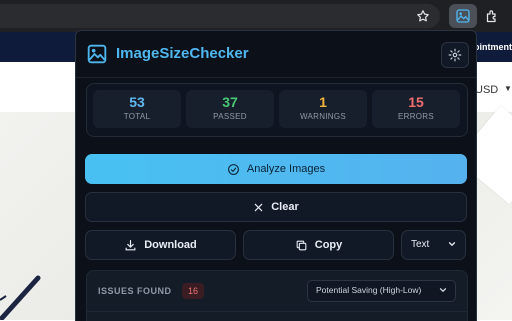 The image size is (512, 321). What do you see at coordinates (233, 169) in the screenshot?
I see `check-circle-icon` at bounding box center [233, 169].